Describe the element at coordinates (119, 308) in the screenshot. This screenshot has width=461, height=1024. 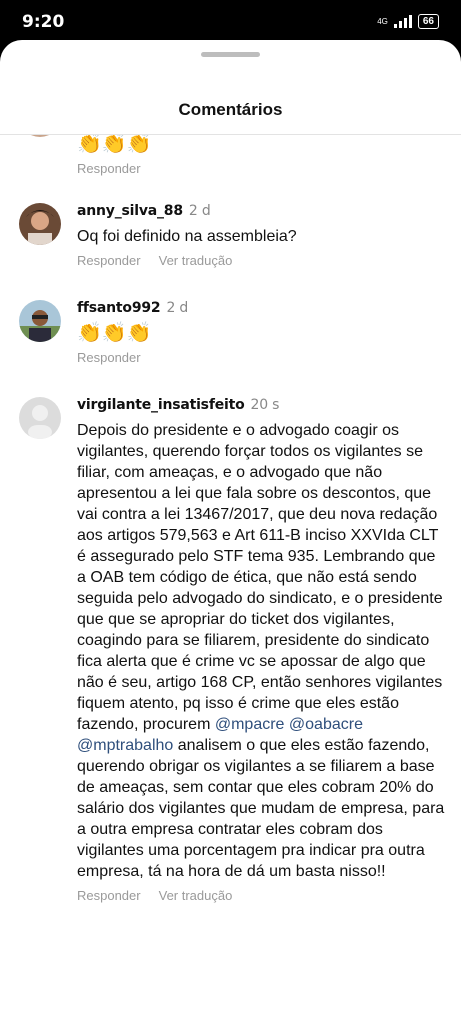
I see `comment-username: ffsanto992` at that location.